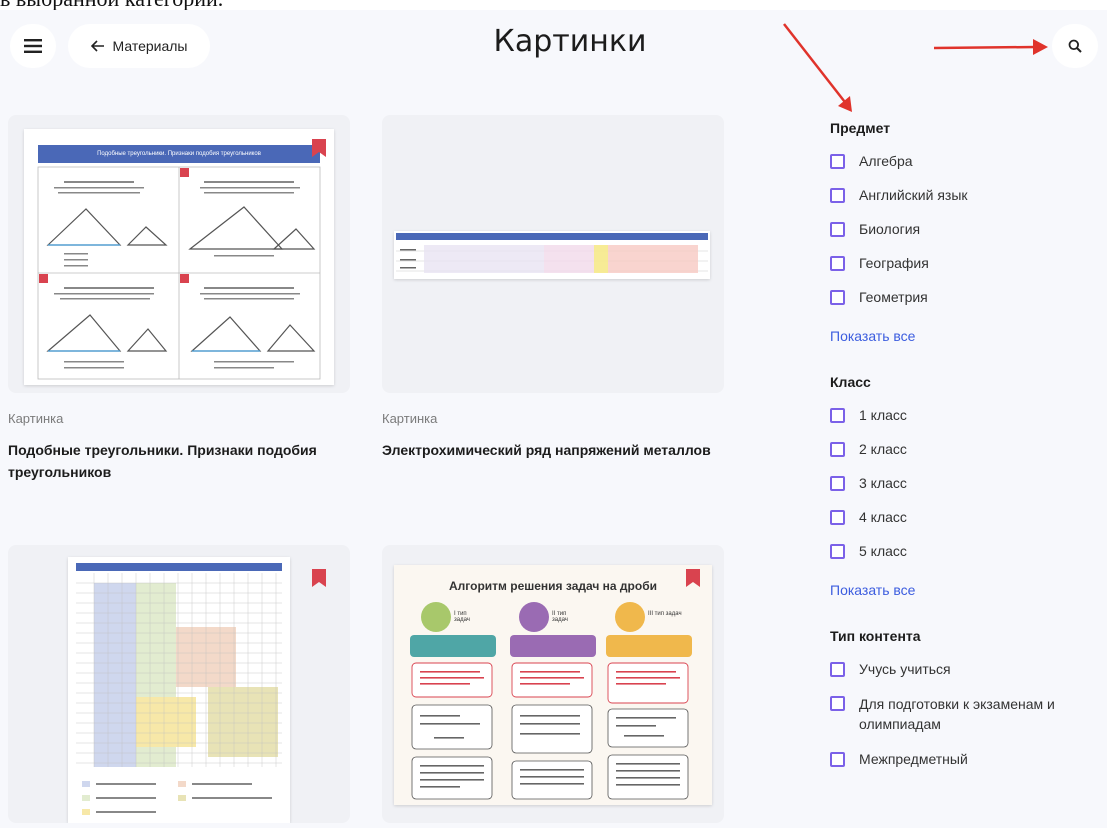 Image resolution: width=1107 pixels, height=828 pixels. I want to click on filter-option-grade-3: 3 класс, so click(965, 483).